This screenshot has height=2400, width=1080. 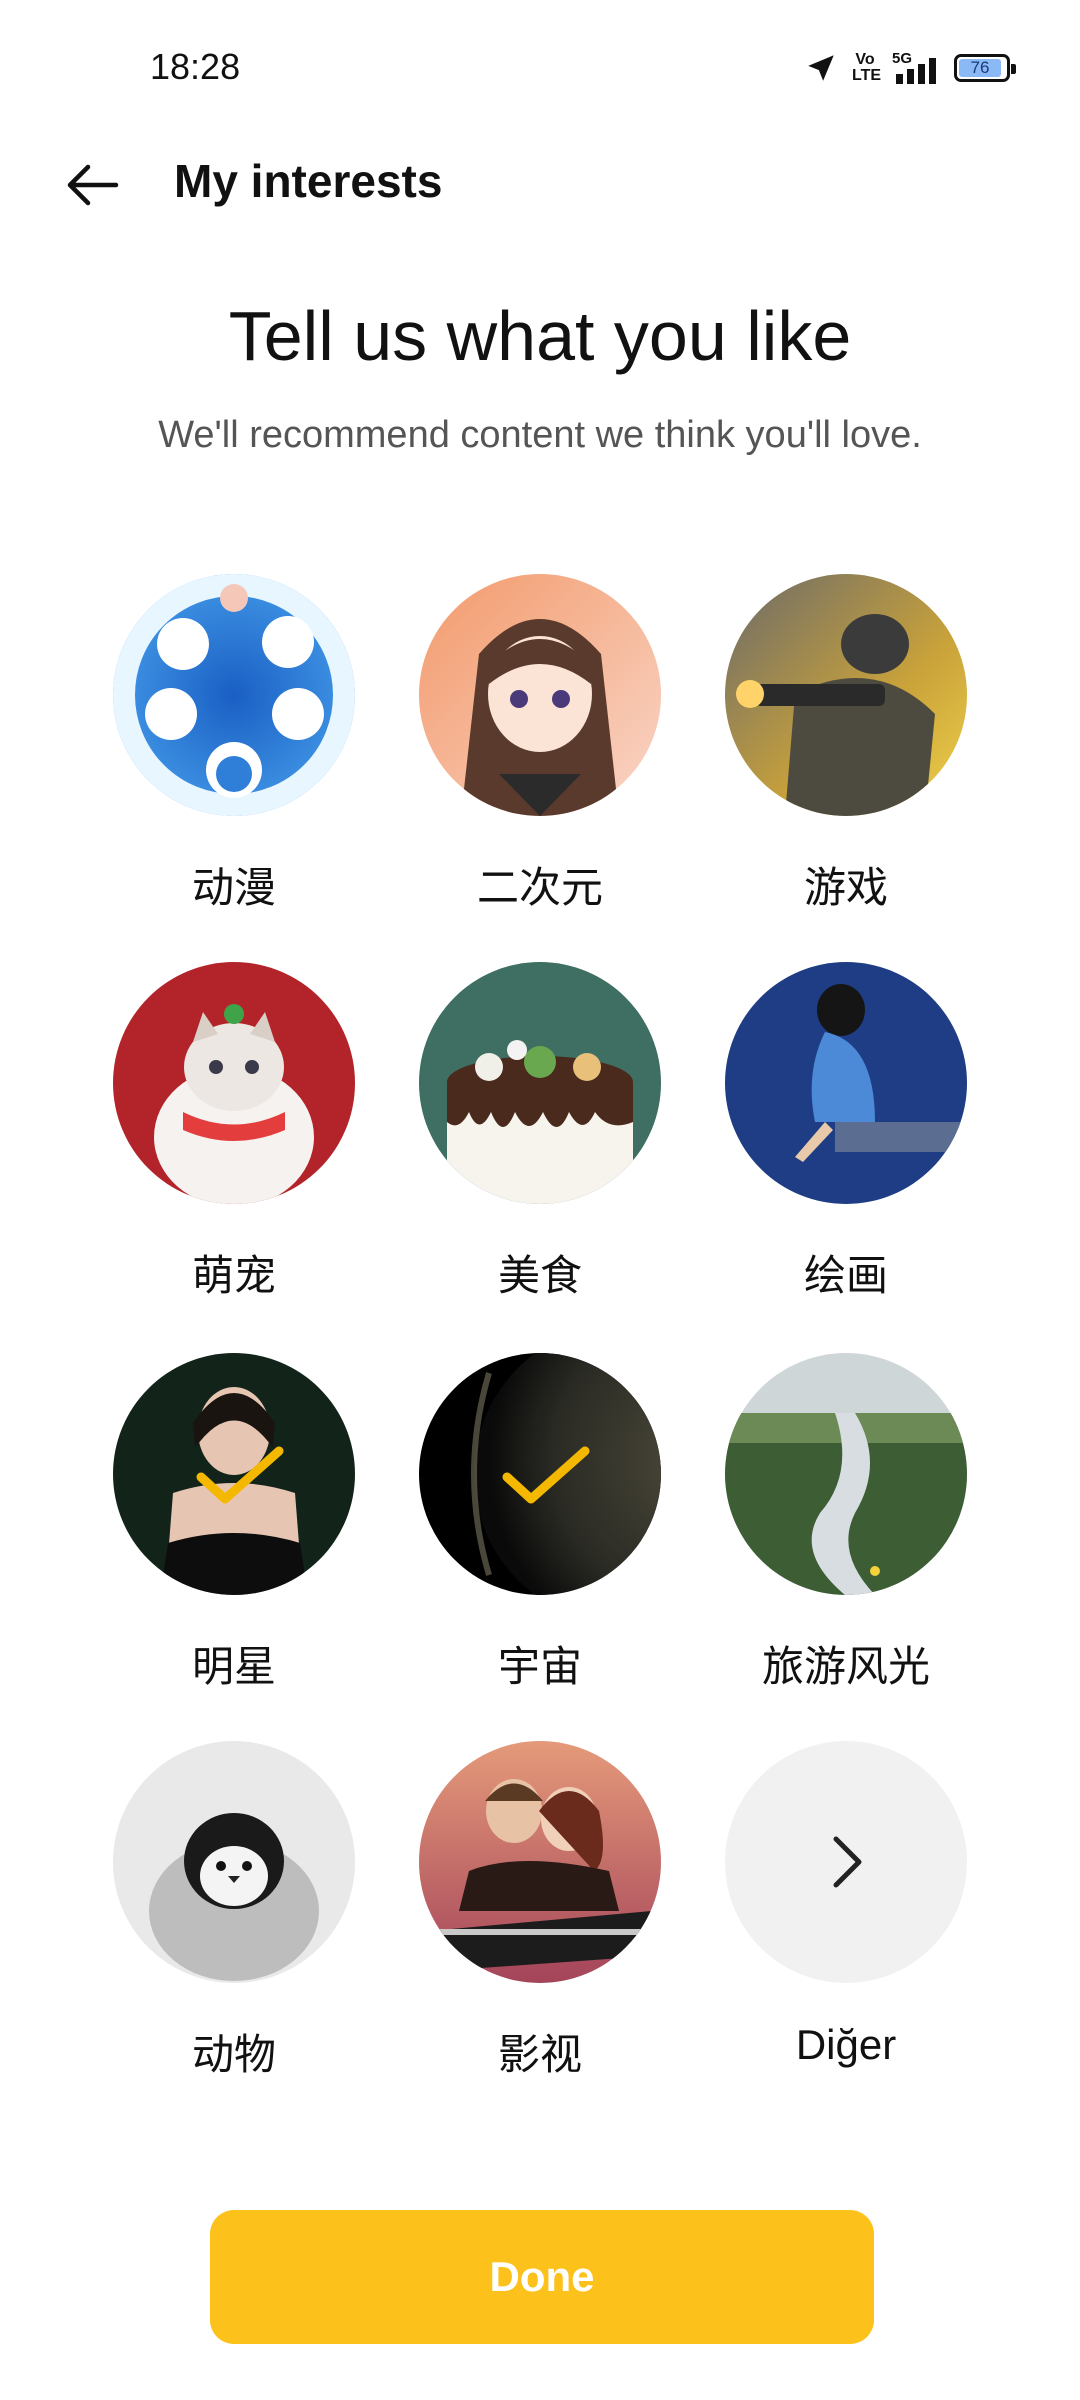 I want to click on status-icons: Vo LTE 5G 76, so click(x=910, y=68).